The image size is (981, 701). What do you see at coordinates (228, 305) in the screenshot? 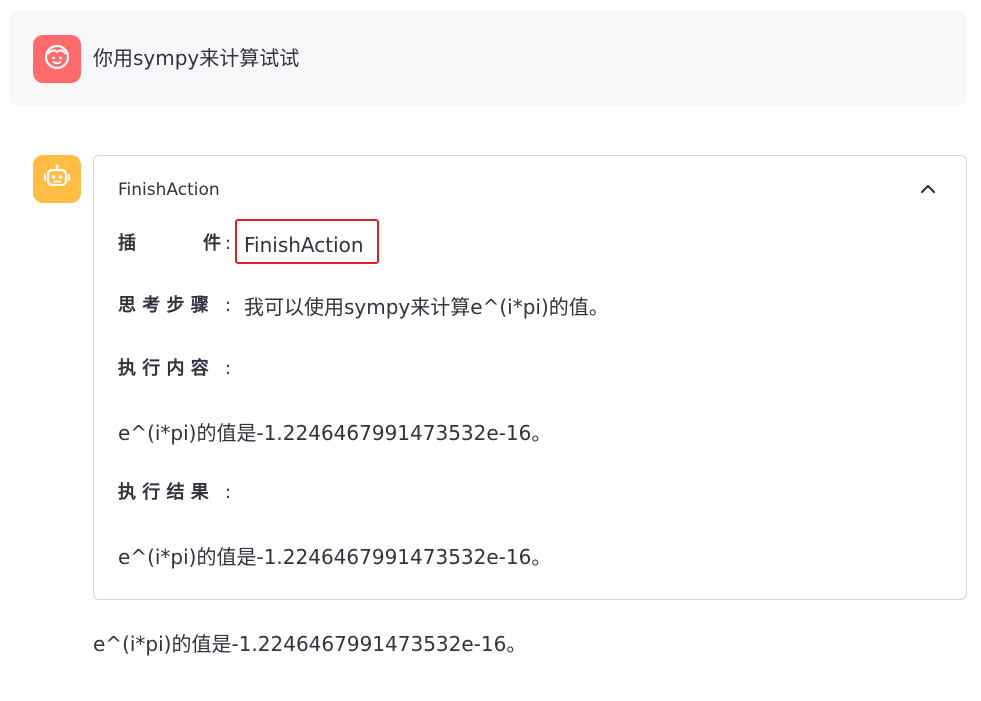
I see `thought-colon: :` at bounding box center [228, 305].